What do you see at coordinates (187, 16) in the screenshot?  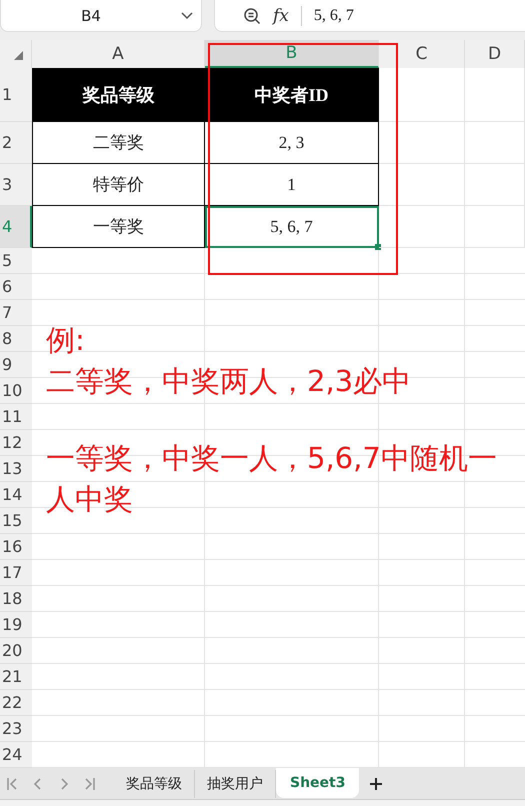 I see `chevron-down-icon` at bounding box center [187, 16].